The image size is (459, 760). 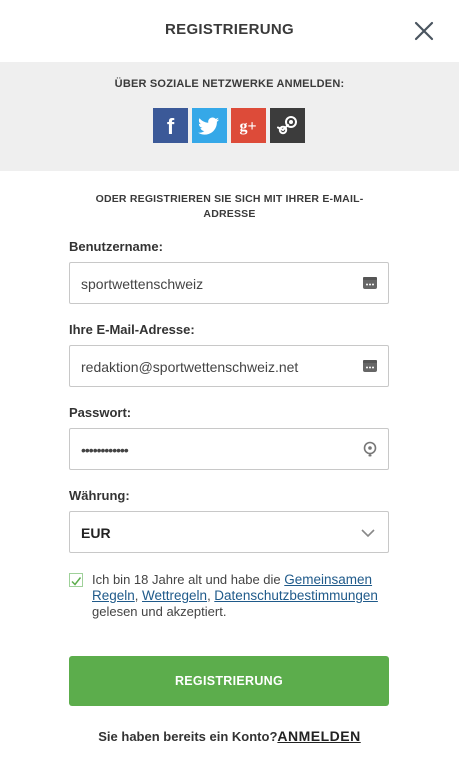 I want to click on email-field: redaktion@sportwettenschweiz.net, so click(x=229, y=366).